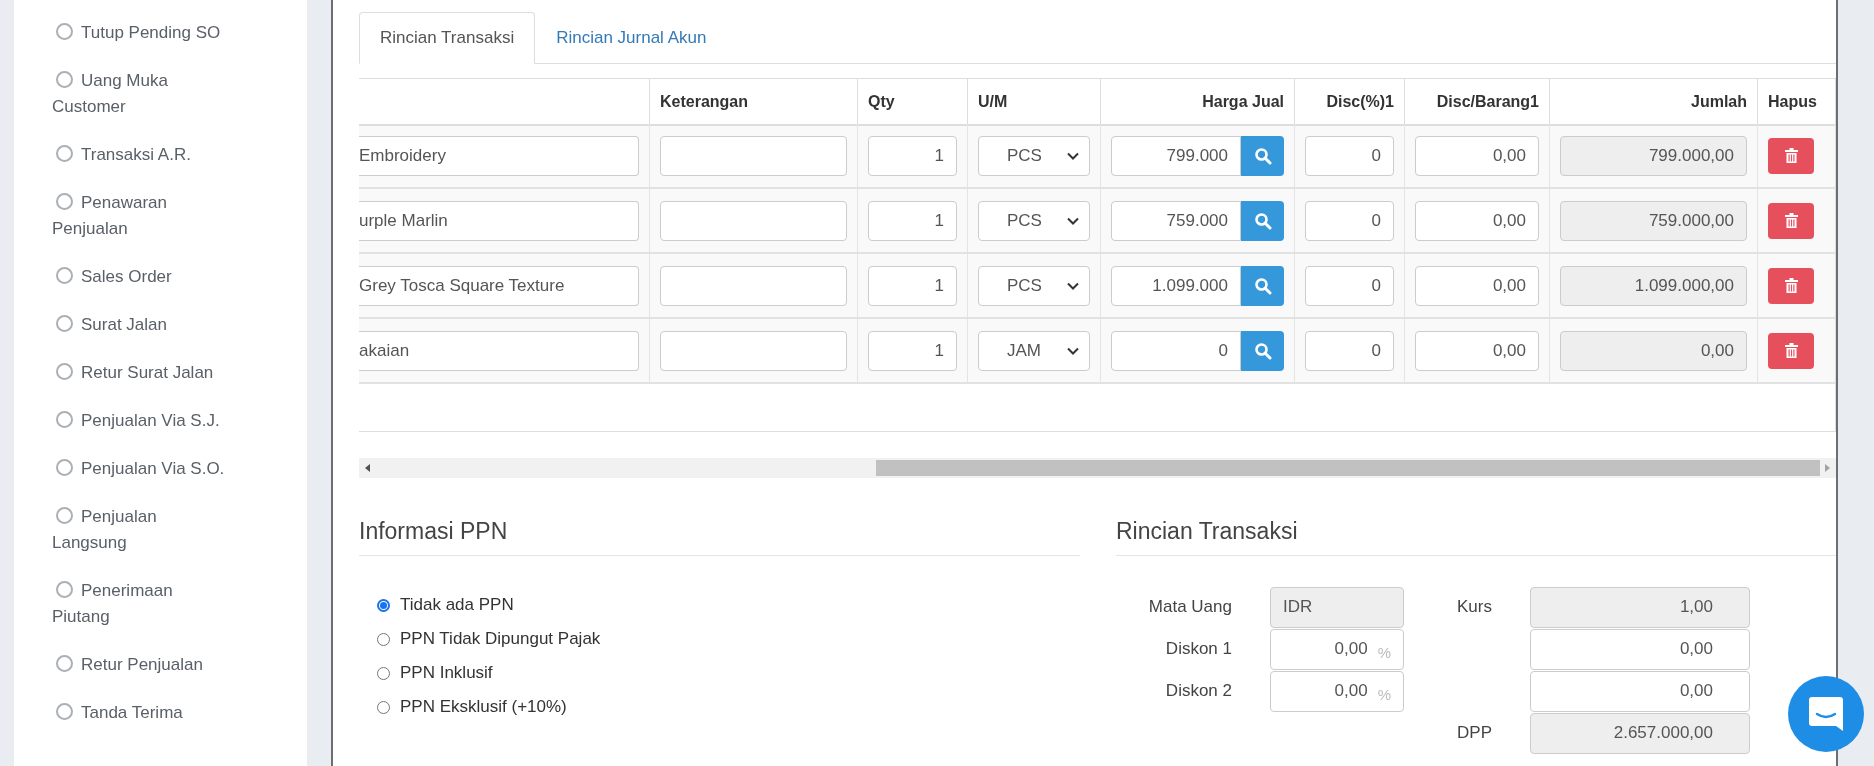 Image resolution: width=1874 pixels, height=766 pixels. Describe the element at coordinates (1640, 733) in the screenshot. I see `form-field: 2.657.000,00` at that location.